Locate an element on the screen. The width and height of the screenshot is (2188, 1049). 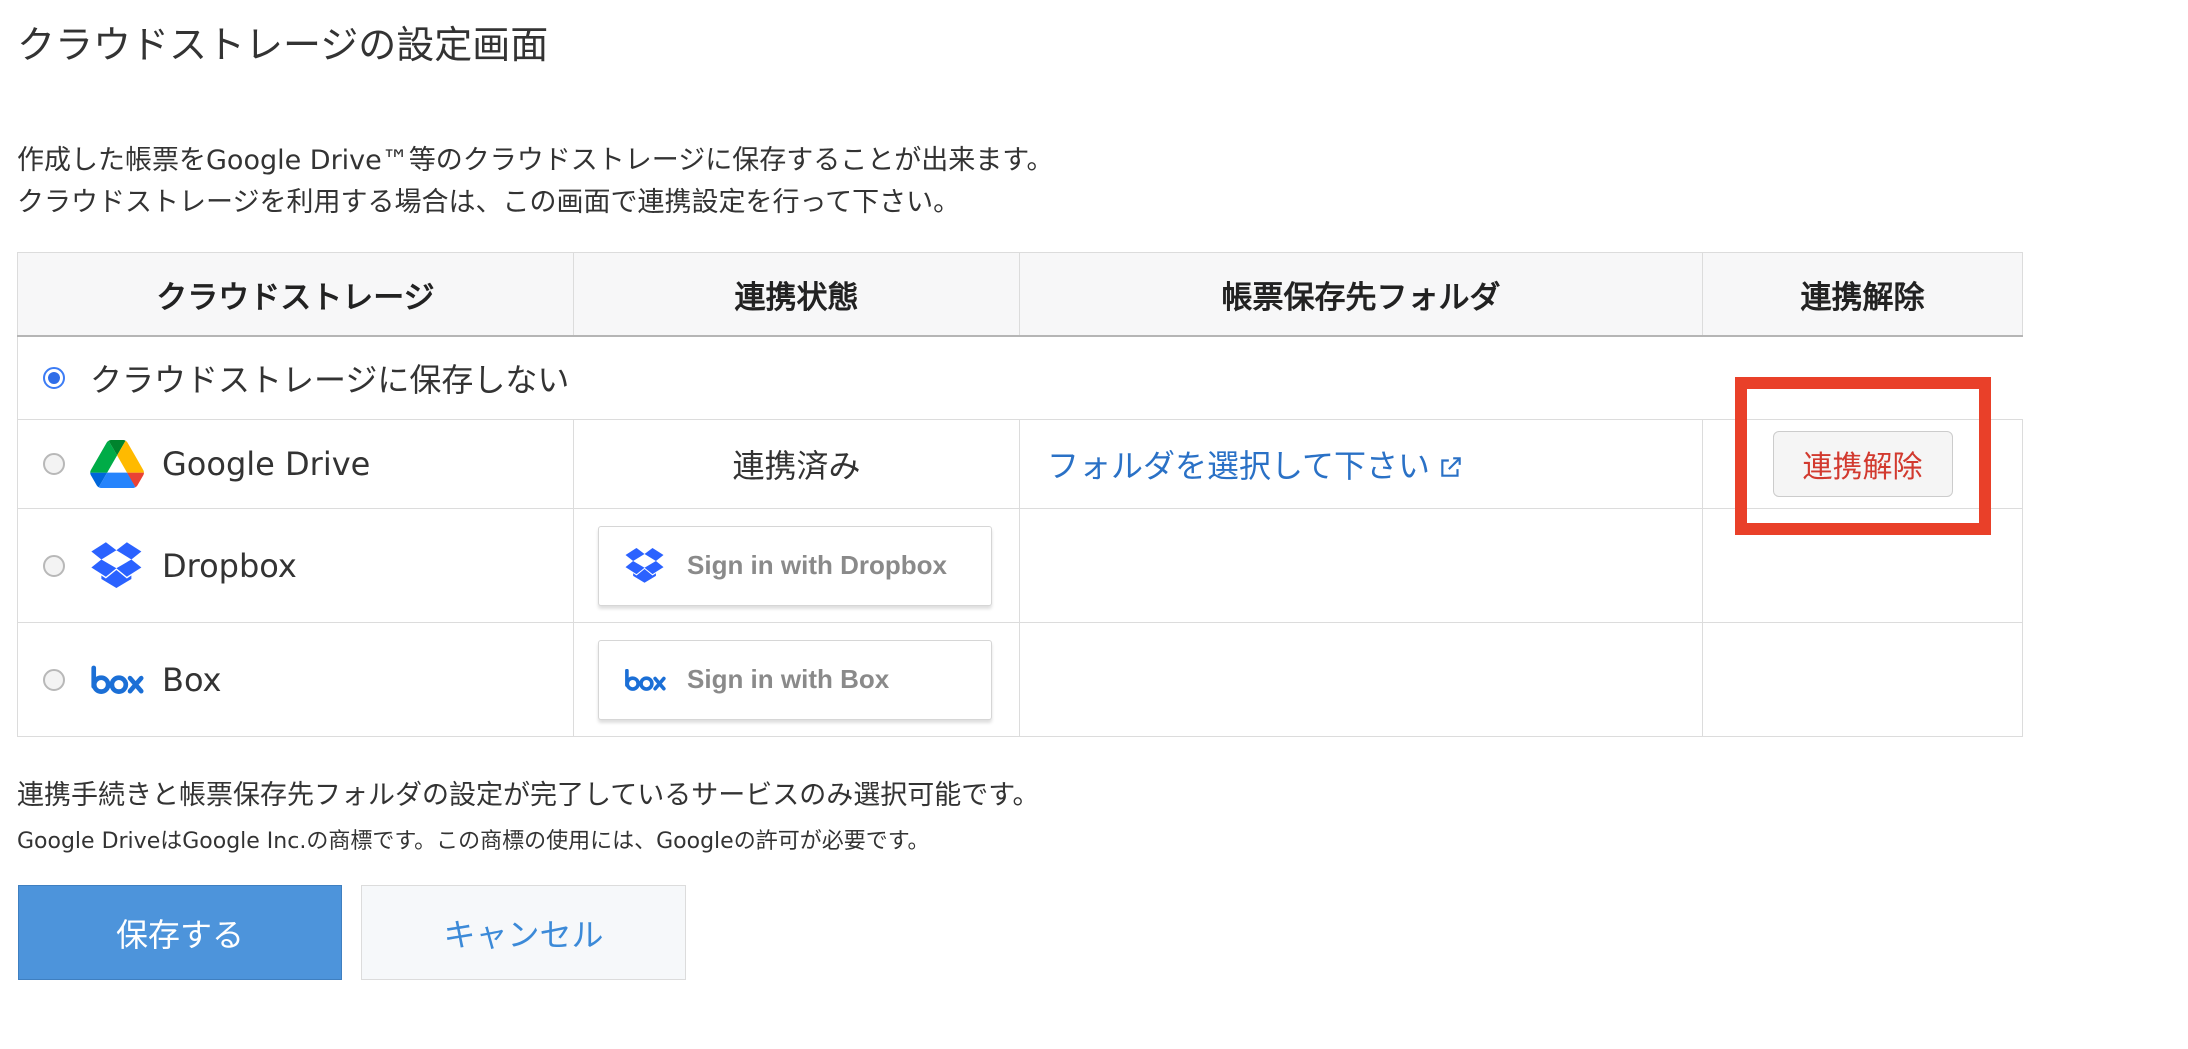
google-drive-service-cell: Google Drive is located at coordinates (295, 464).